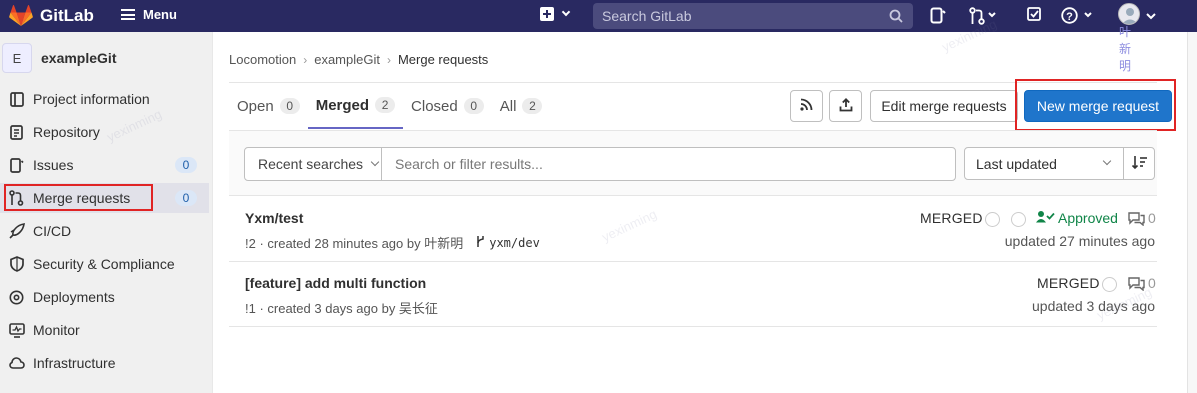  I want to click on sidebar-item-label: Security & Compliance, so click(104, 264).